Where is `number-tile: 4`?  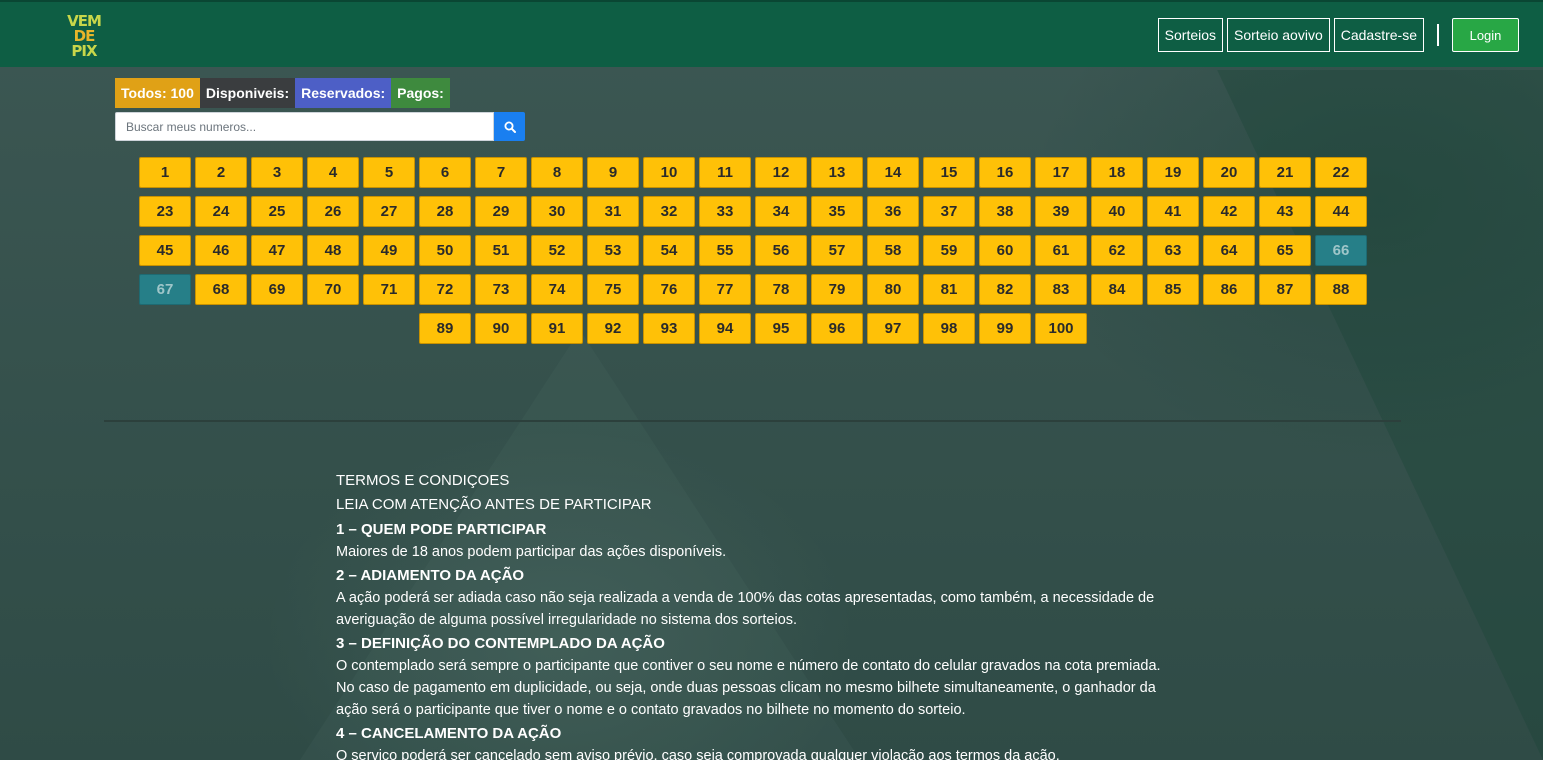
number-tile: 4 is located at coordinates (333, 172).